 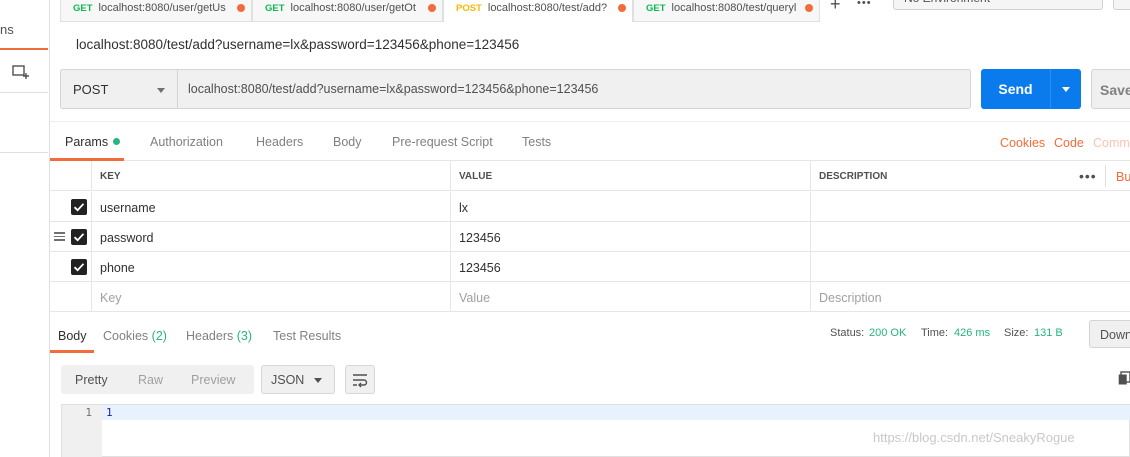 I want to click on tab-label: Cookies, so click(x=126, y=336).